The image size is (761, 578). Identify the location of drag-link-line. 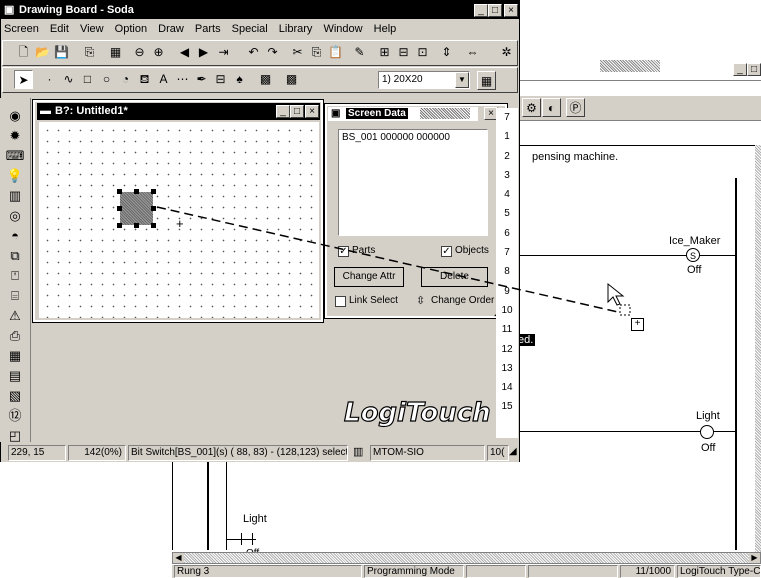
(393, 261).